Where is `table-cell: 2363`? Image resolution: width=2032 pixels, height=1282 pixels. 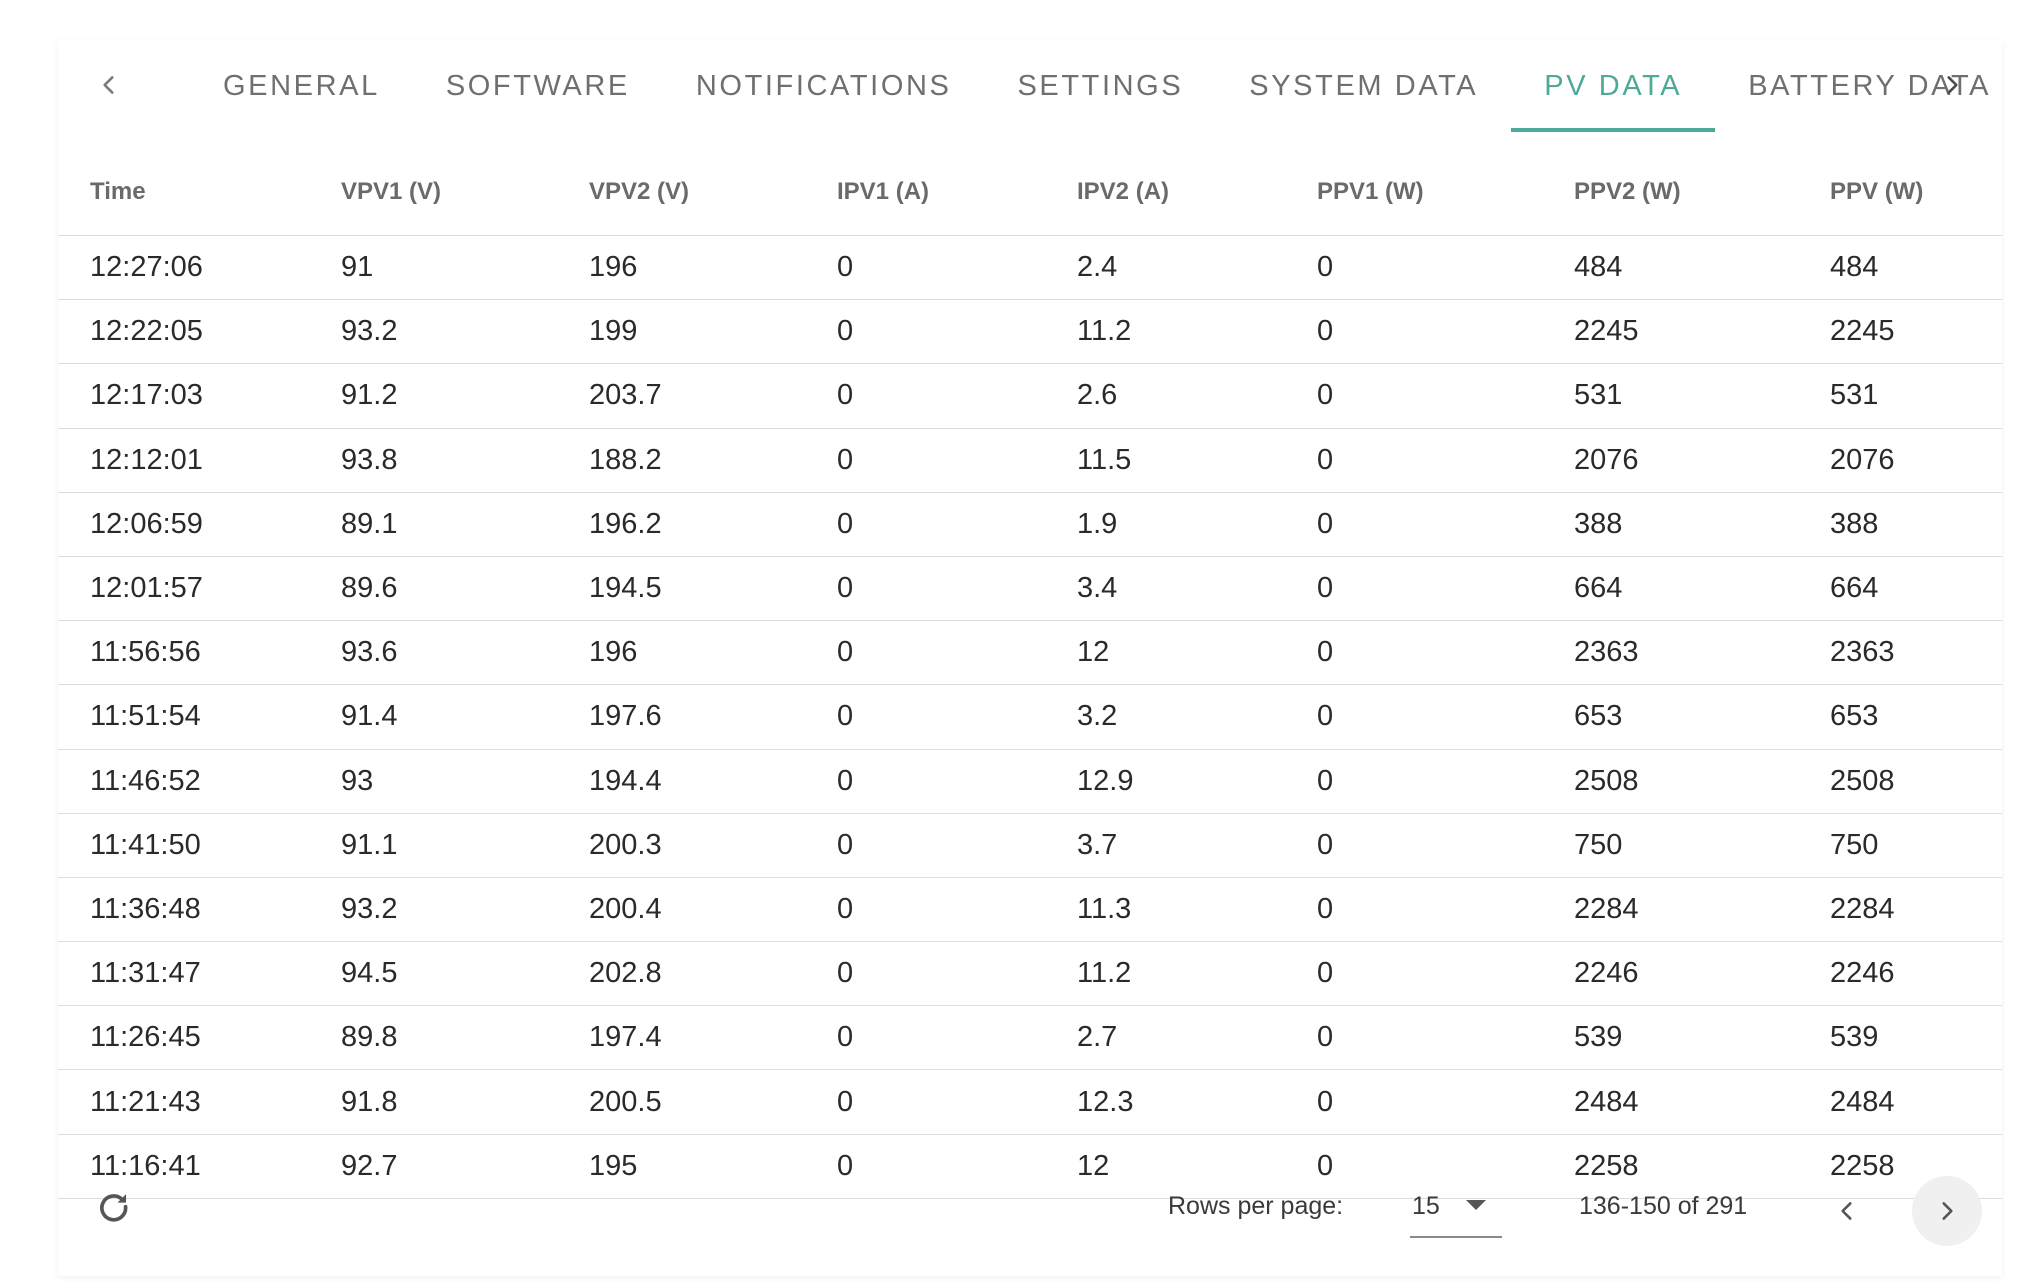
table-cell: 2363 is located at coordinates (1606, 652).